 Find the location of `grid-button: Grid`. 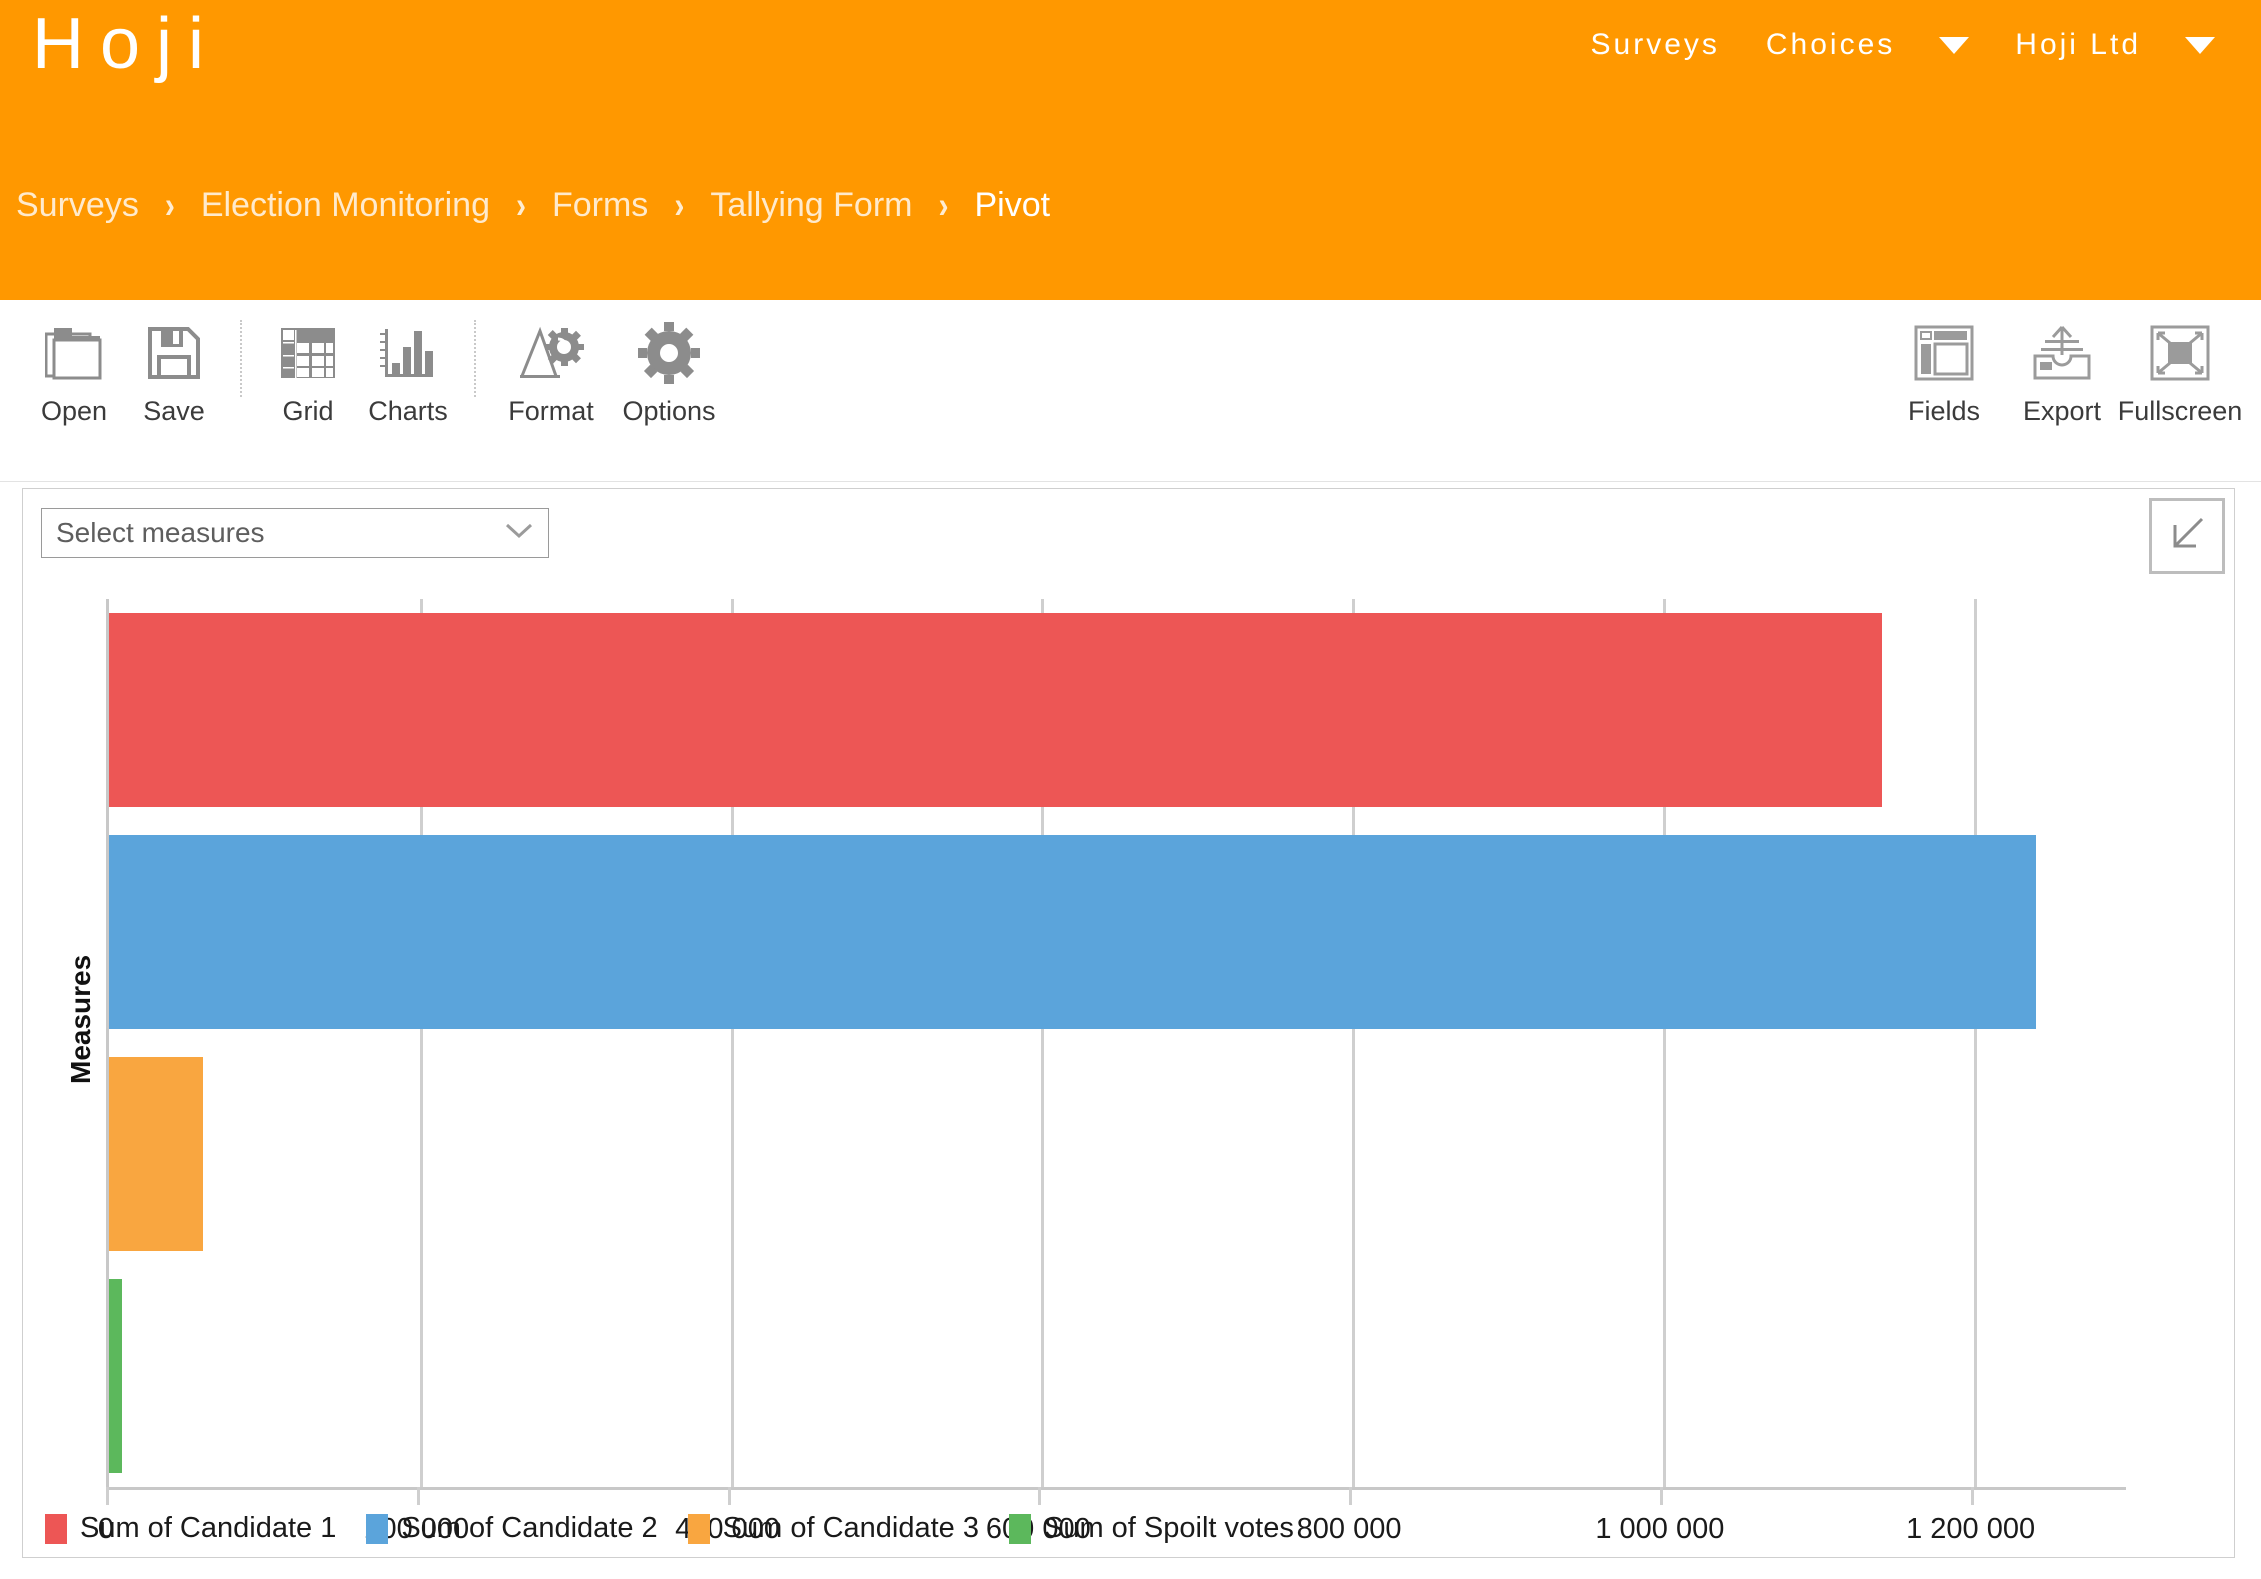

grid-button: Grid is located at coordinates (308, 370).